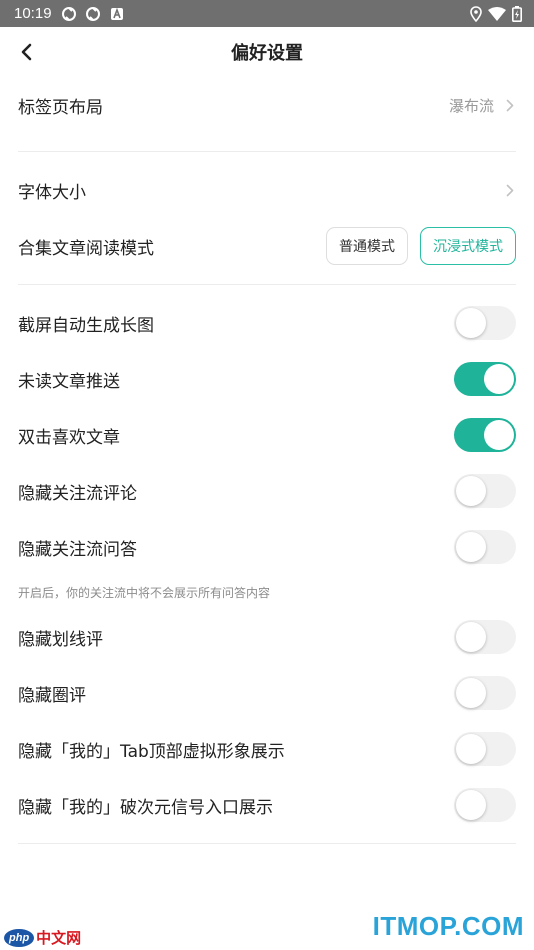 The width and height of the screenshot is (534, 950). Describe the element at coordinates (267, 637) in the screenshot. I see `setting-hide-underline-comments: 隐藏划线评` at that location.